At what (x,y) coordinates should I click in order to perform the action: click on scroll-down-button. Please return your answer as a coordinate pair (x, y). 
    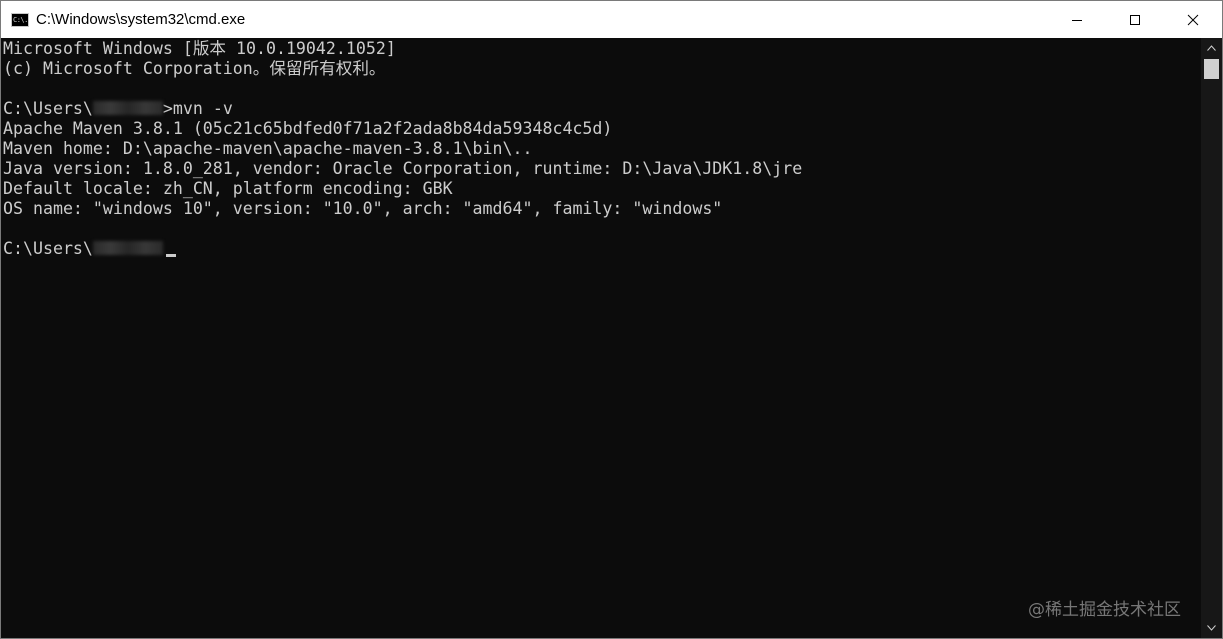
    Looking at the image, I should click on (1211, 628).